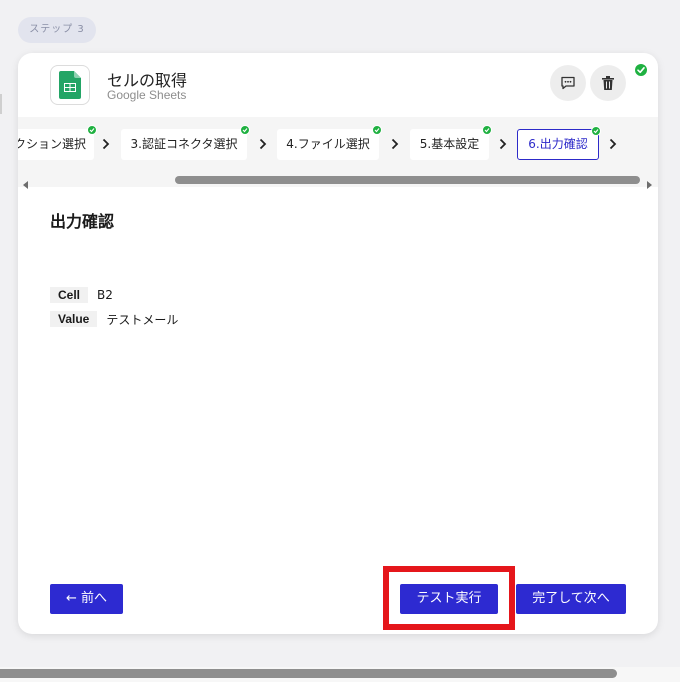  I want to click on left-edge-indicator, so click(1, 104).